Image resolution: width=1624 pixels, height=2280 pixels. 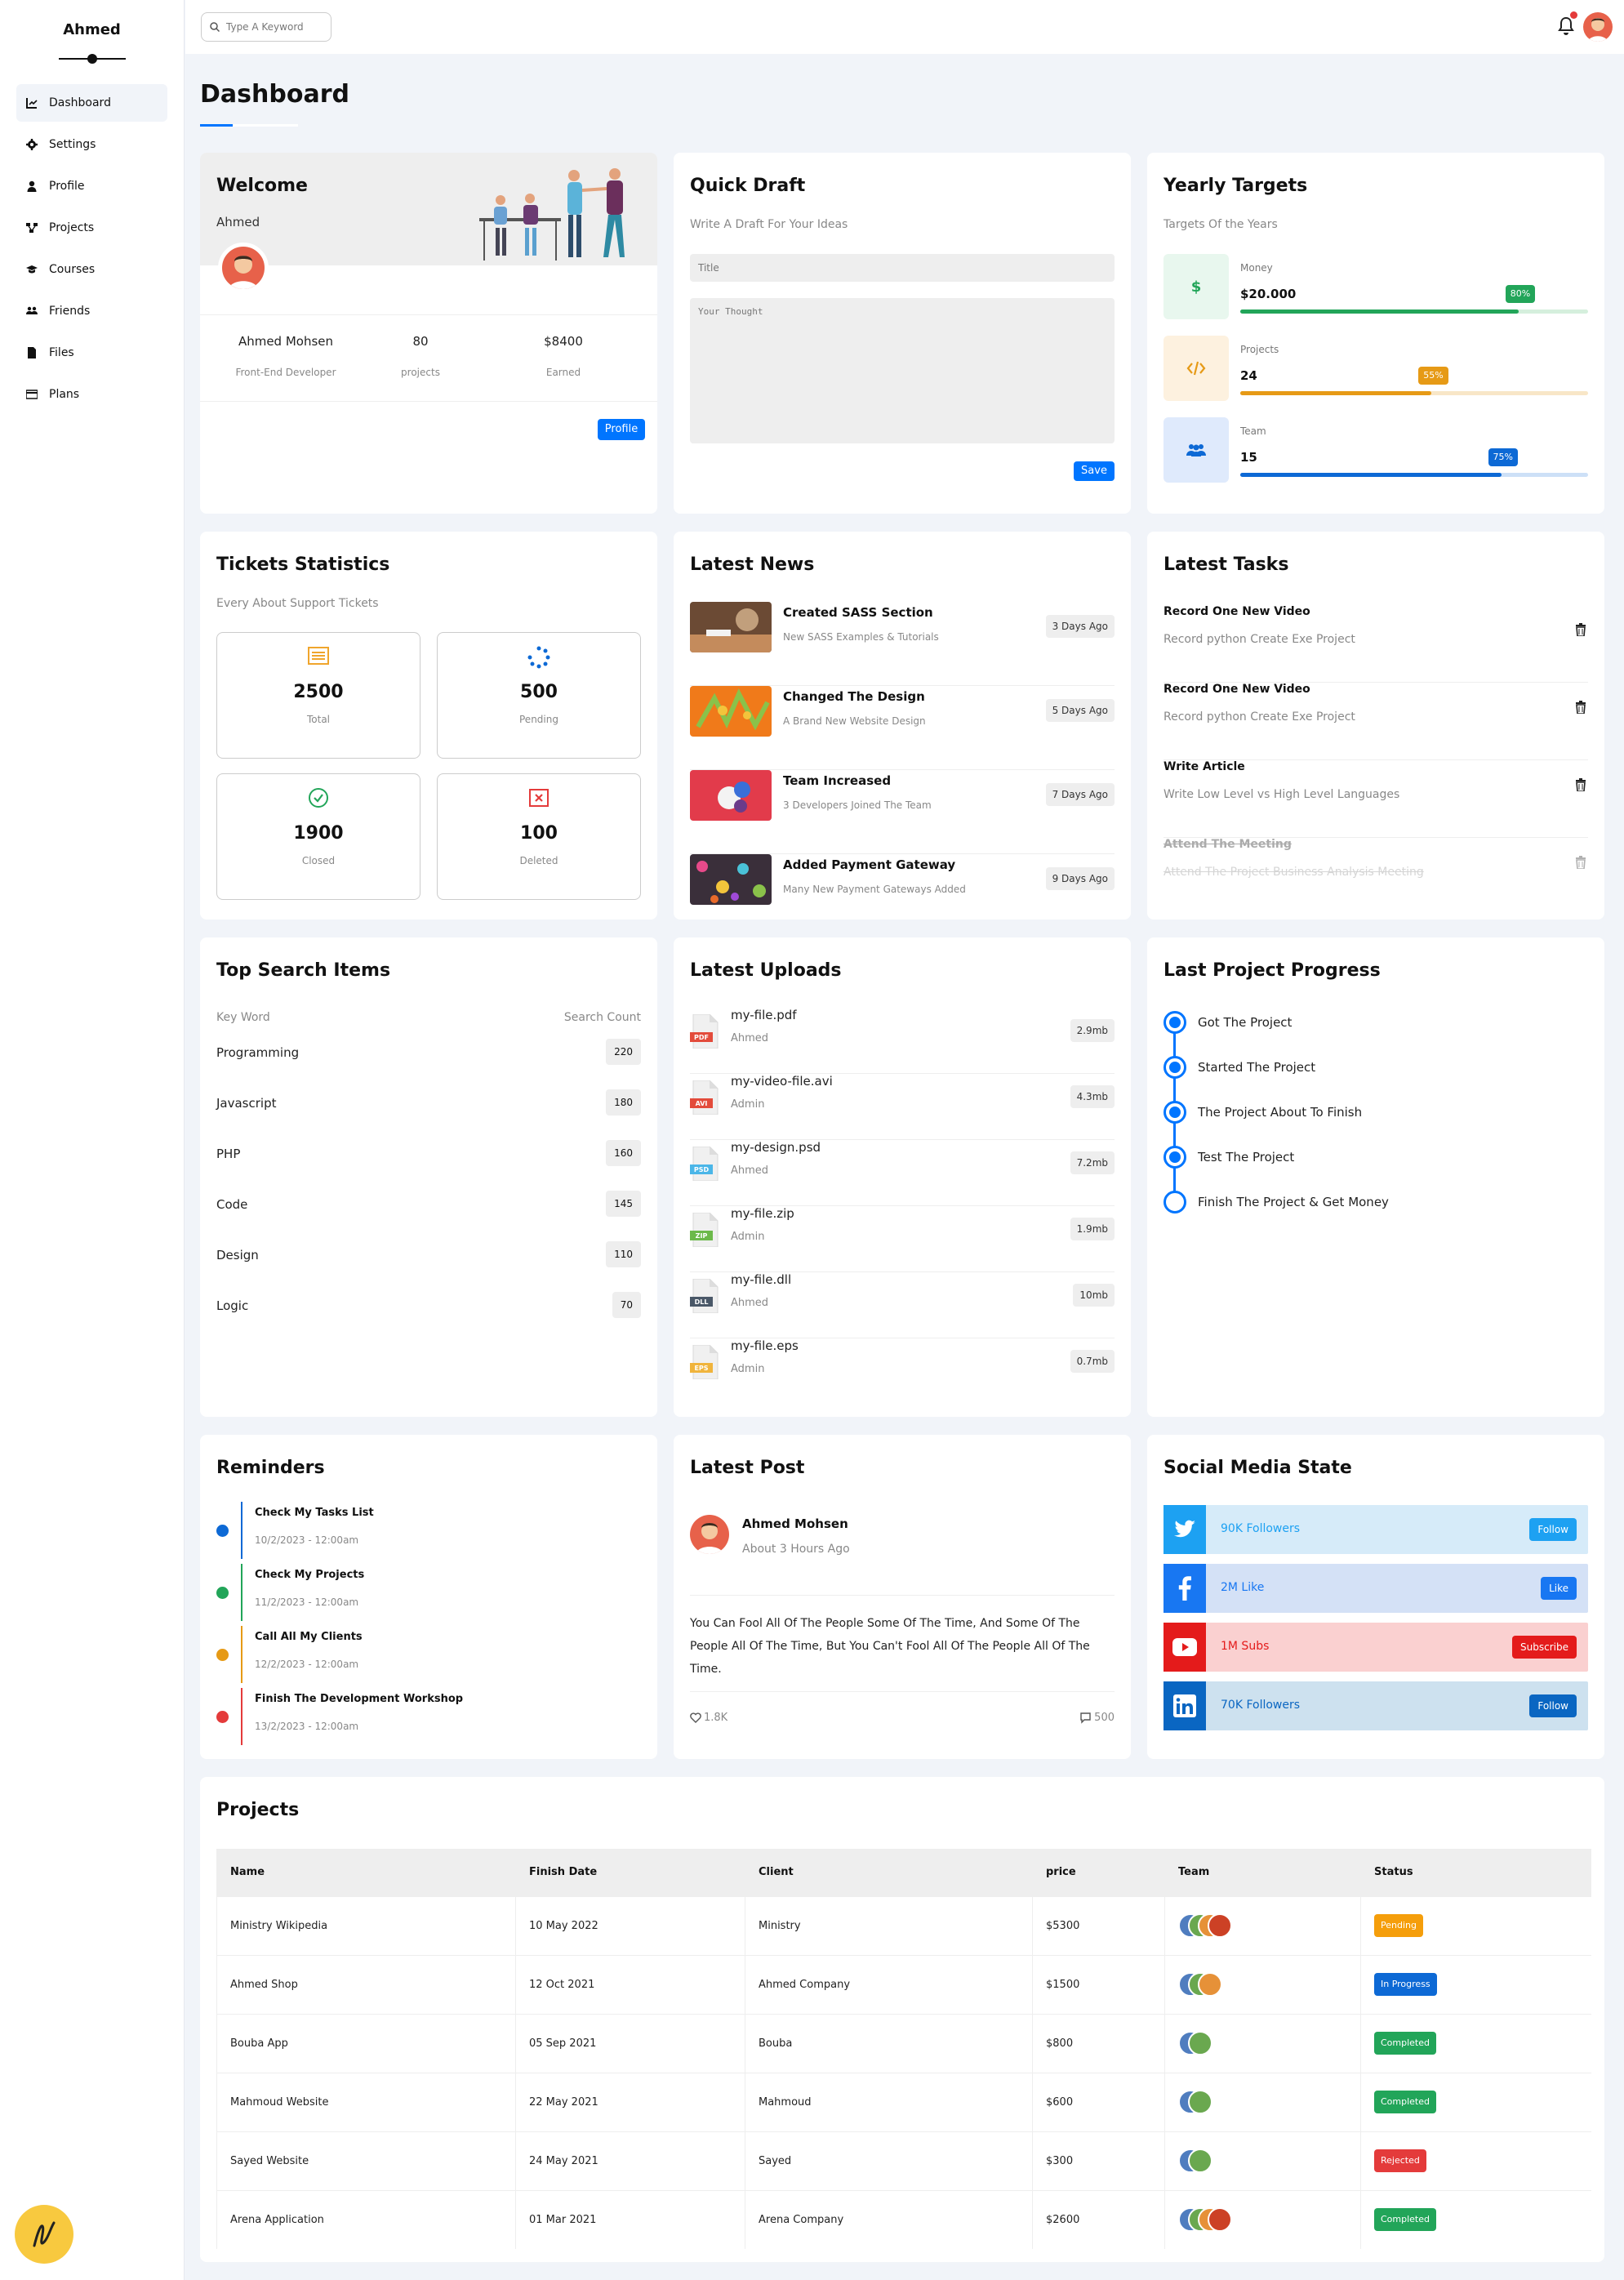 I want to click on task-subtitle: Write Low Level vs High Level Languages, so click(x=1281, y=794).